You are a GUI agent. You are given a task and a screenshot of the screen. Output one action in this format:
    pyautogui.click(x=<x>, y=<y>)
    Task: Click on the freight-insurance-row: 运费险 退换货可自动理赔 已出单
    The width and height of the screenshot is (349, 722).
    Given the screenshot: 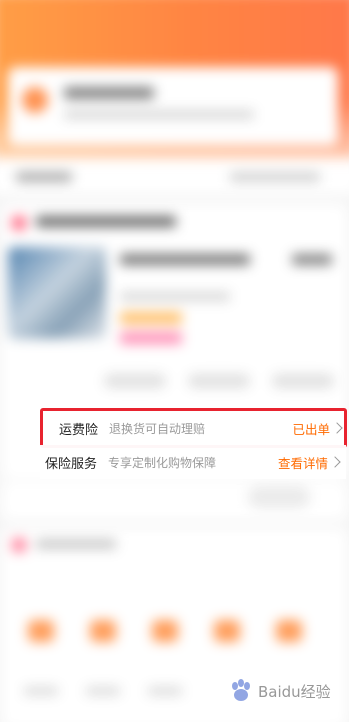 What is the action you would take?
    pyautogui.click(x=193, y=428)
    